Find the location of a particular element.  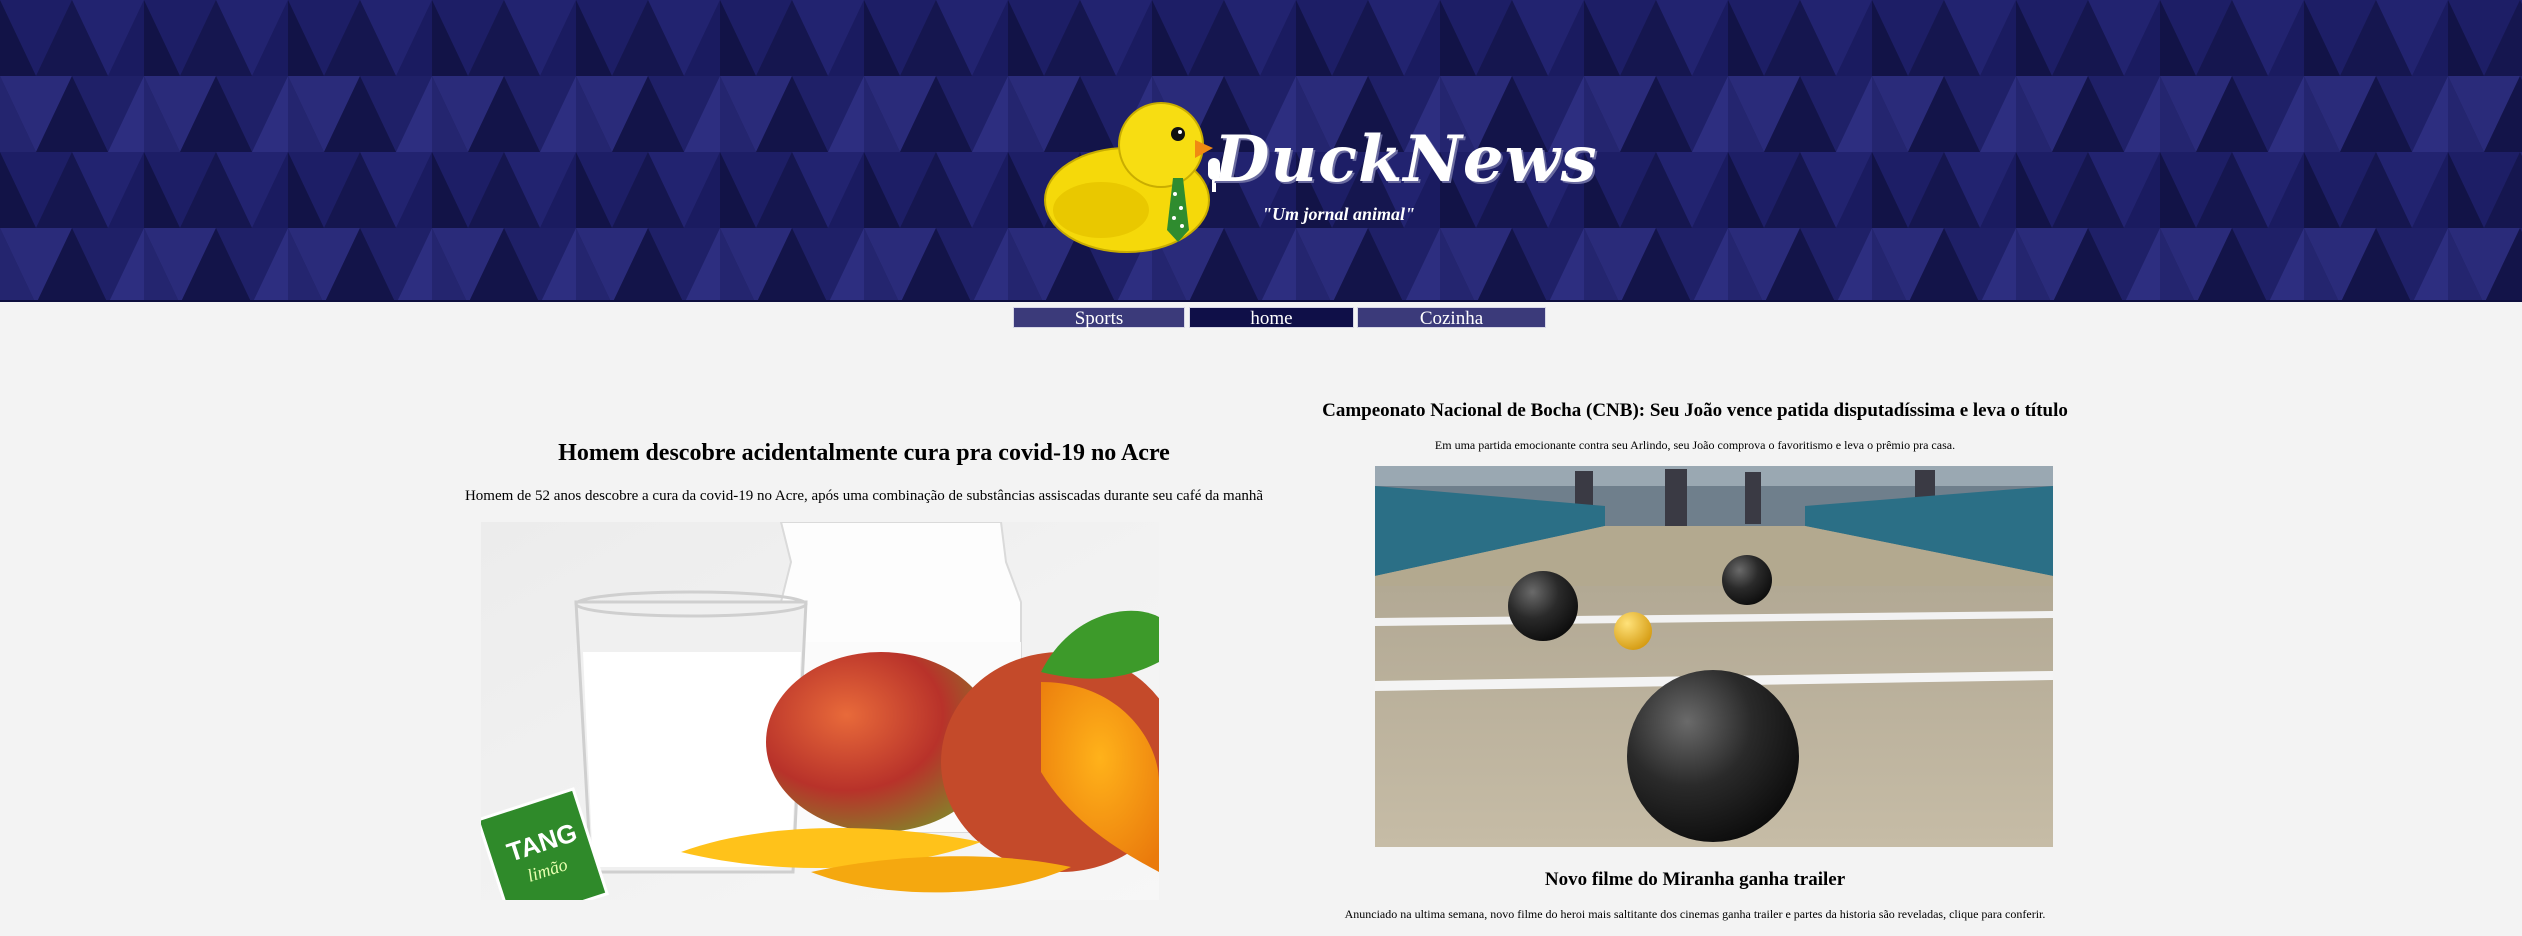

nav-item-sports: Sports is located at coordinates (1099, 318).